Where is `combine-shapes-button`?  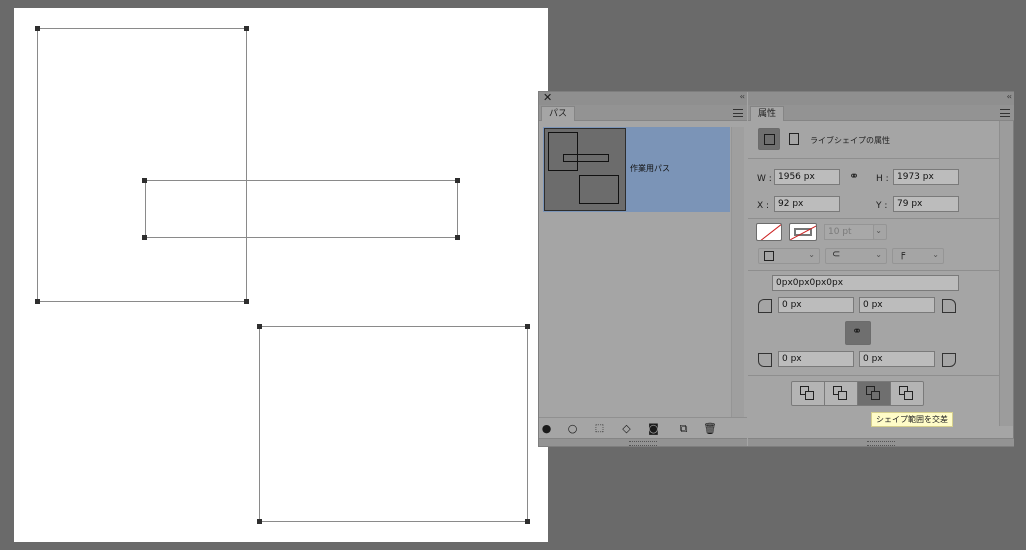
combine-shapes-button is located at coordinates (808, 393).